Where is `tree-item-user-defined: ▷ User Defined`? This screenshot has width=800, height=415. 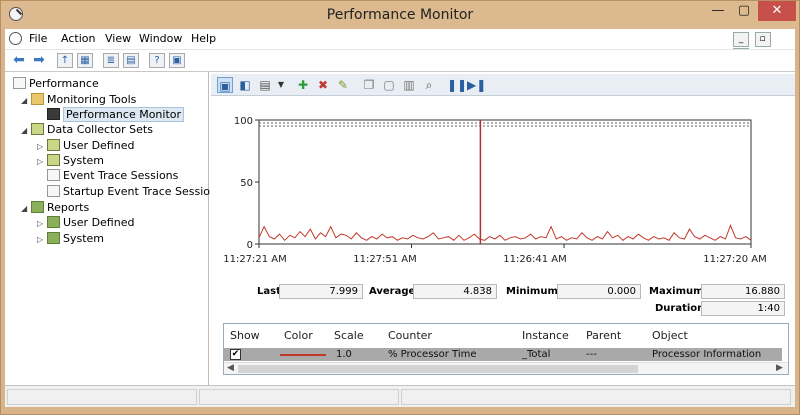
tree-item-user-defined: ▷ User Defined is located at coordinates (85, 146).